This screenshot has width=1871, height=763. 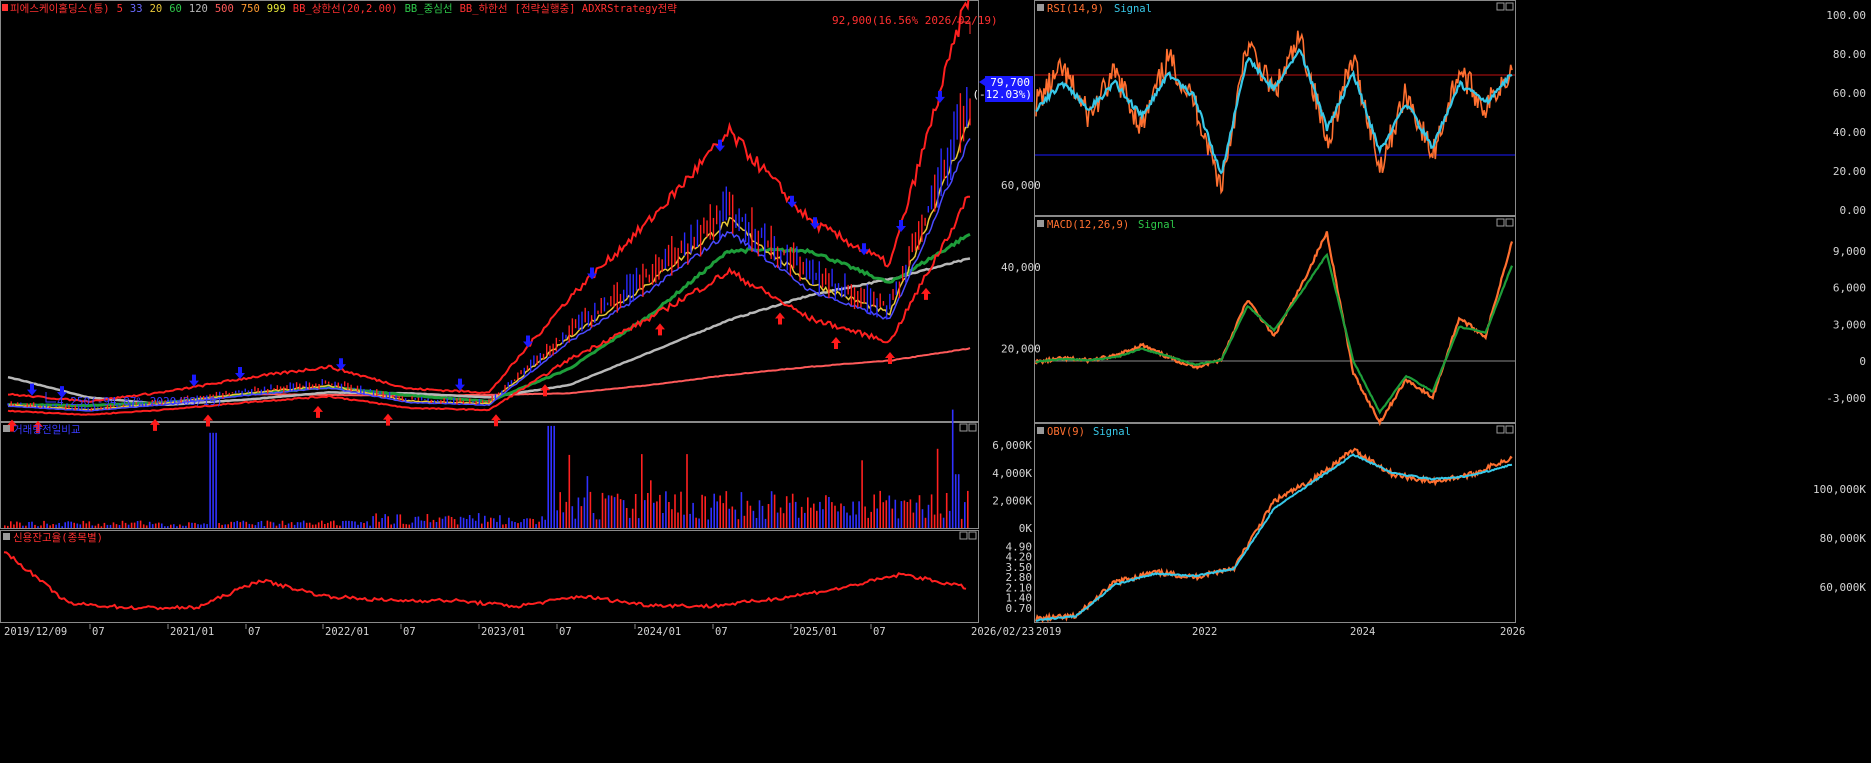 What do you see at coordinates (1040, 430) in the screenshot?
I see `legend-marker` at bounding box center [1040, 430].